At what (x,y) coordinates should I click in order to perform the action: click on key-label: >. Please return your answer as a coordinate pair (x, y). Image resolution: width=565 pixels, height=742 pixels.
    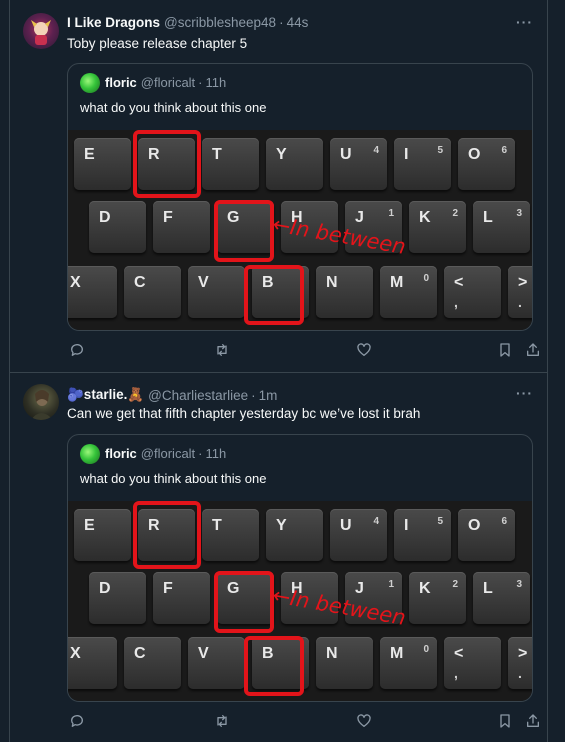
    Looking at the image, I should click on (523, 653).